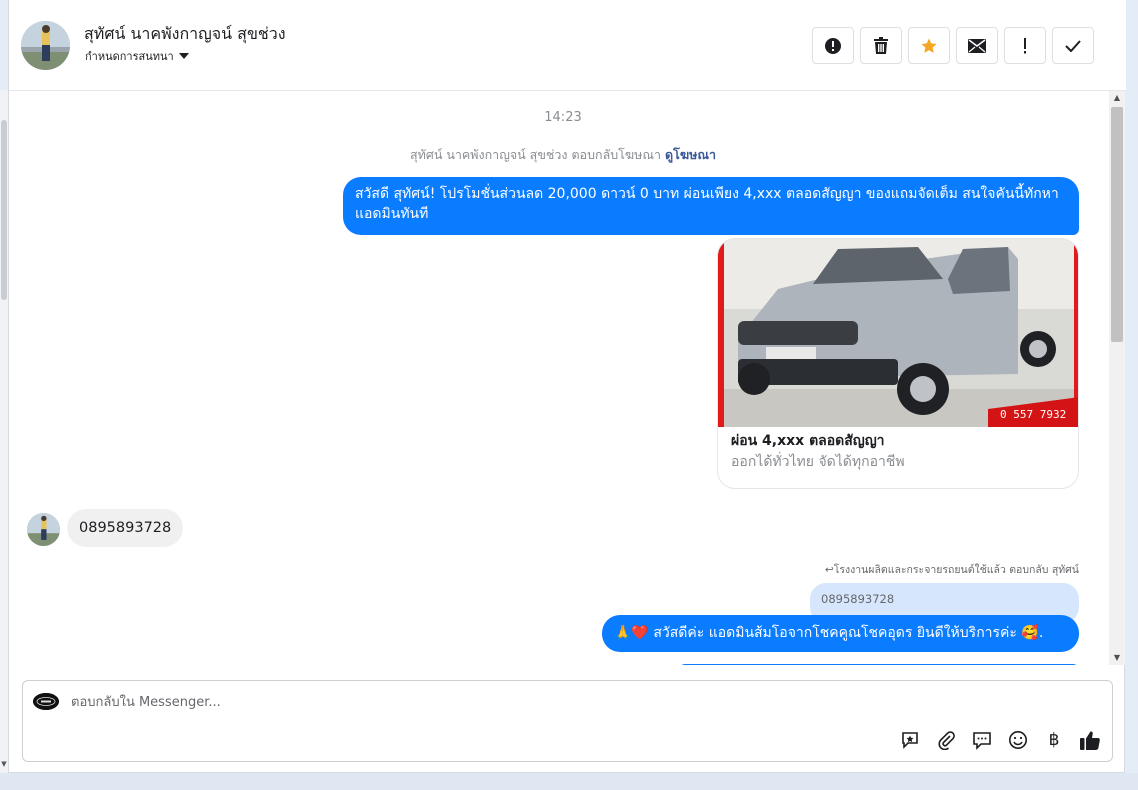 The image size is (1138, 790). I want to click on chat-bubble-icon, so click(982, 741).